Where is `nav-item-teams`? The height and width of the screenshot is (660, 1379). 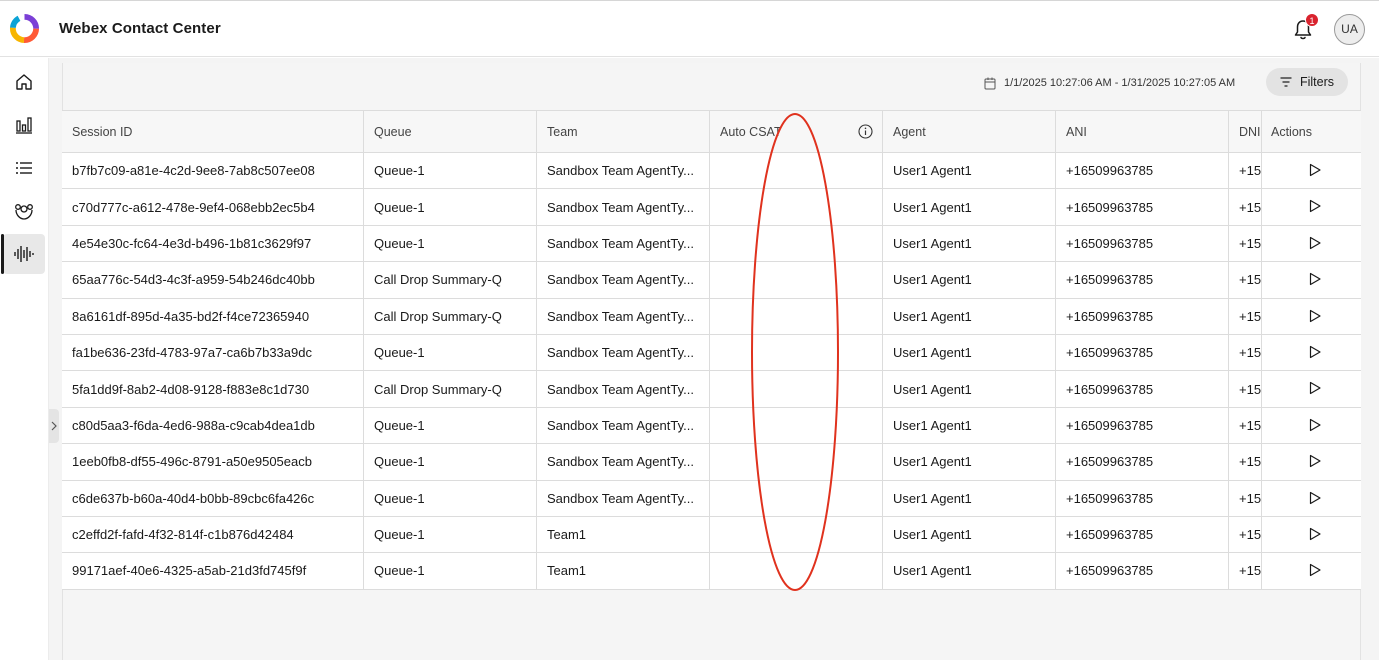 nav-item-teams is located at coordinates (24, 211).